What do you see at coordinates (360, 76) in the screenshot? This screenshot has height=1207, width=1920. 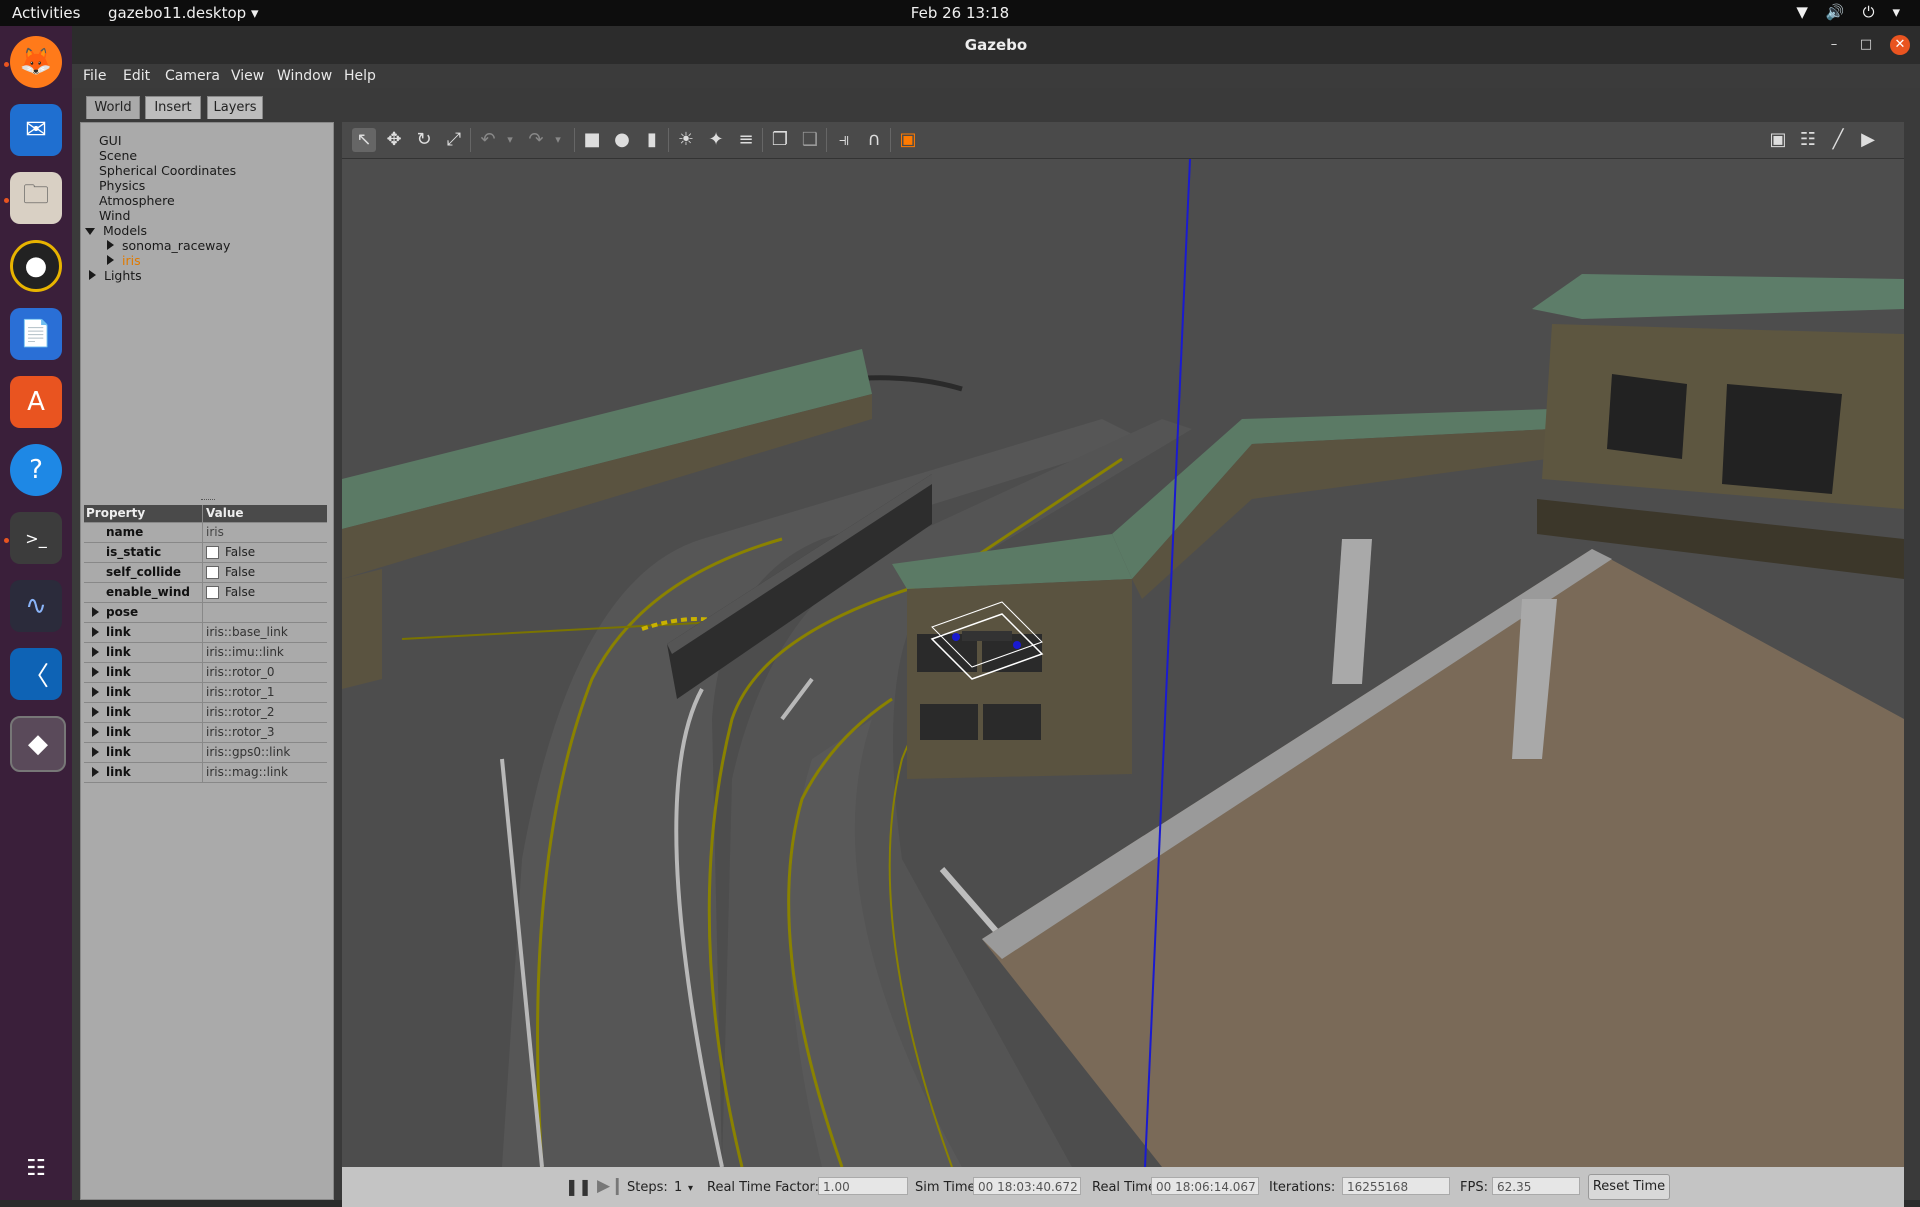 I see `menu-help: Help` at bounding box center [360, 76].